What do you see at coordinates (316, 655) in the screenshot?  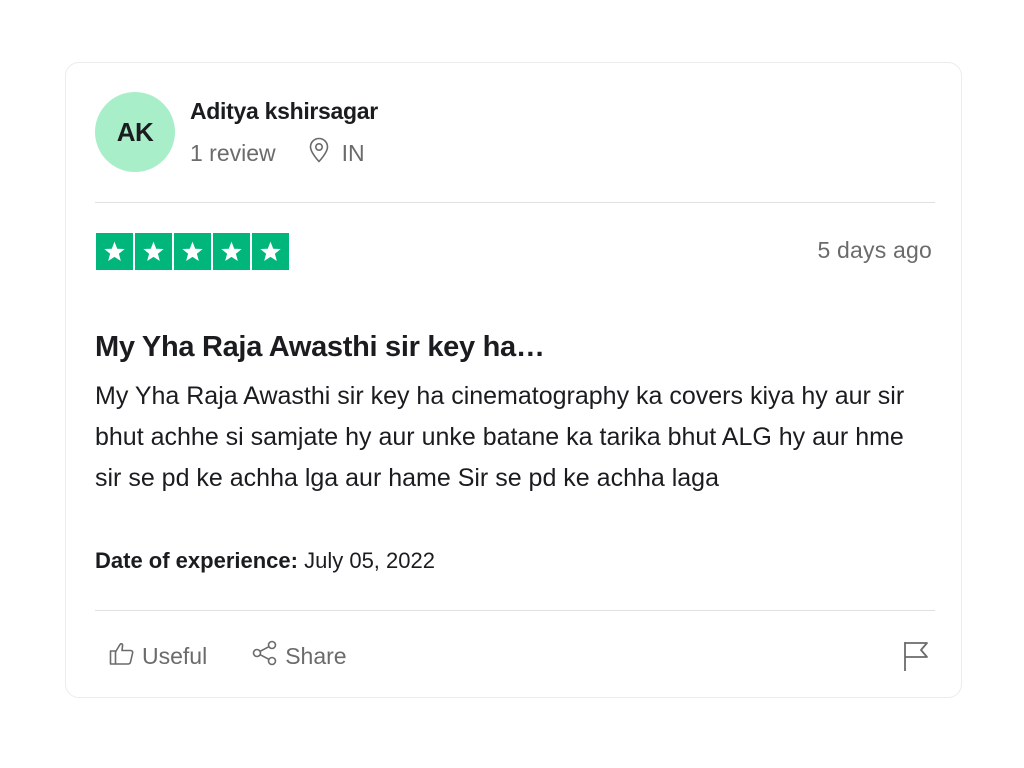 I see `share-label: Share` at bounding box center [316, 655].